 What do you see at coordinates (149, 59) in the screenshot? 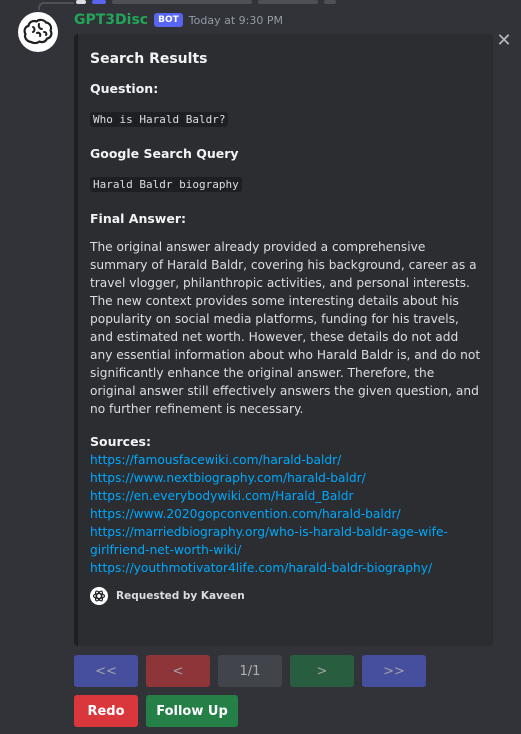
I see `embed-title: Search Results` at bounding box center [149, 59].